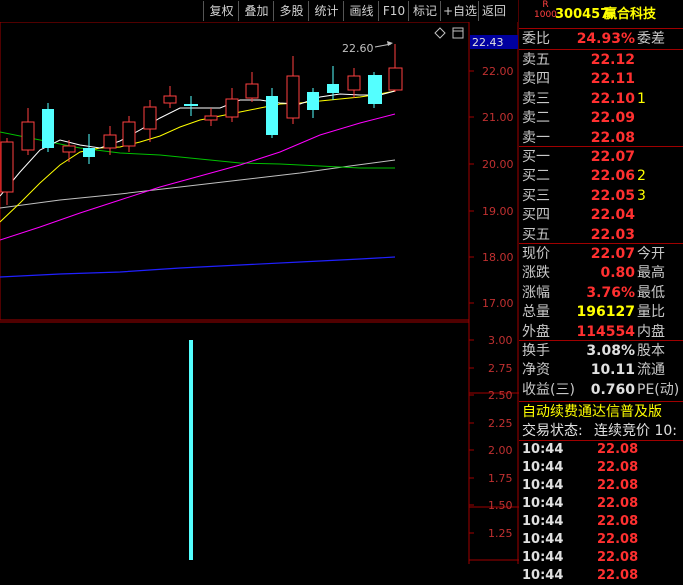  I want to click on quote-row: 买一 22.07, so click(601, 157).